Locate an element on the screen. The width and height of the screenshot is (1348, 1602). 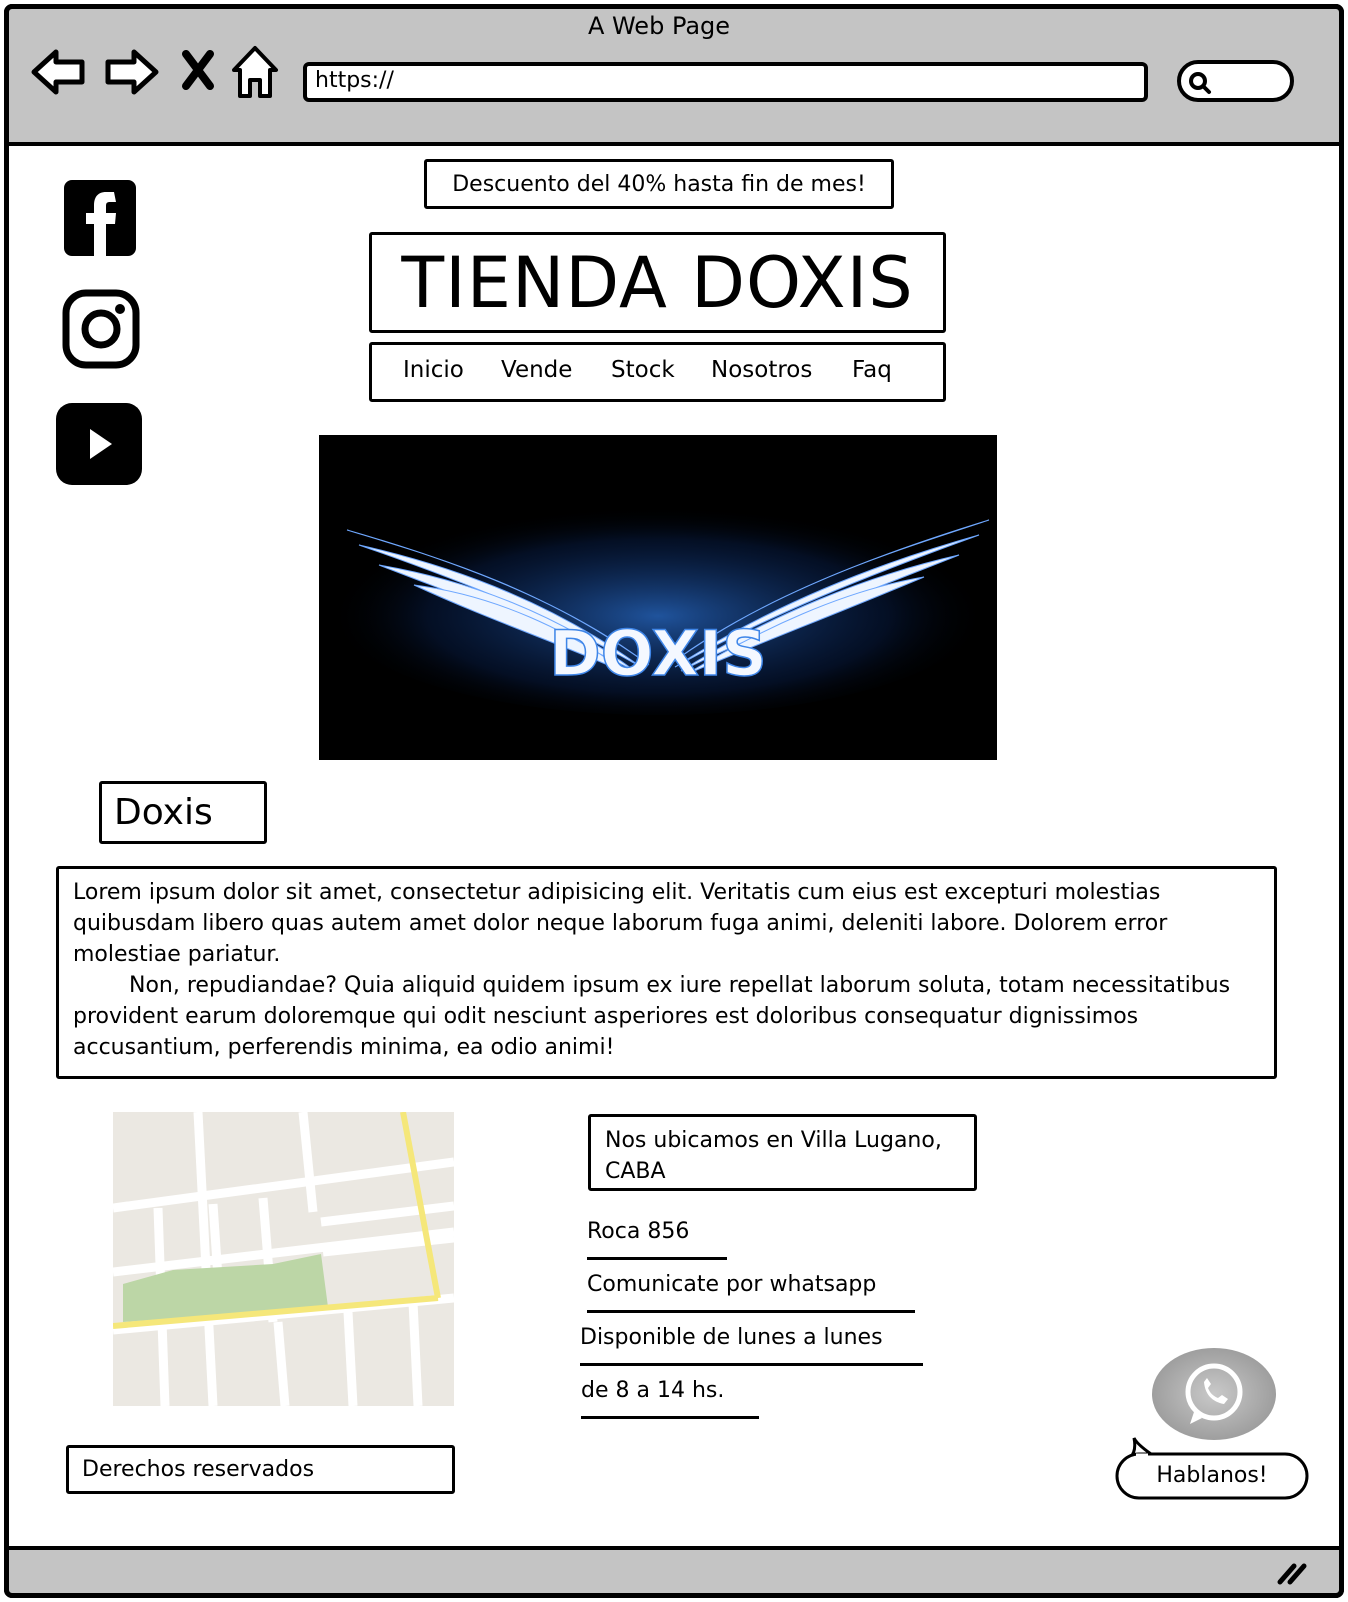
close-x-icon is located at coordinates (198, 70).